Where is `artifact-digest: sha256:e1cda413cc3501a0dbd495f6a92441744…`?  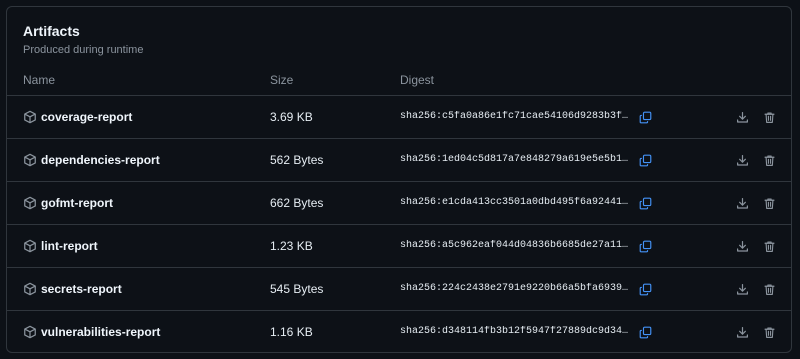 artifact-digest: sha256:e1cda413cc3501a0dbd495f6a92441744… is located at coordinates (515, 202).